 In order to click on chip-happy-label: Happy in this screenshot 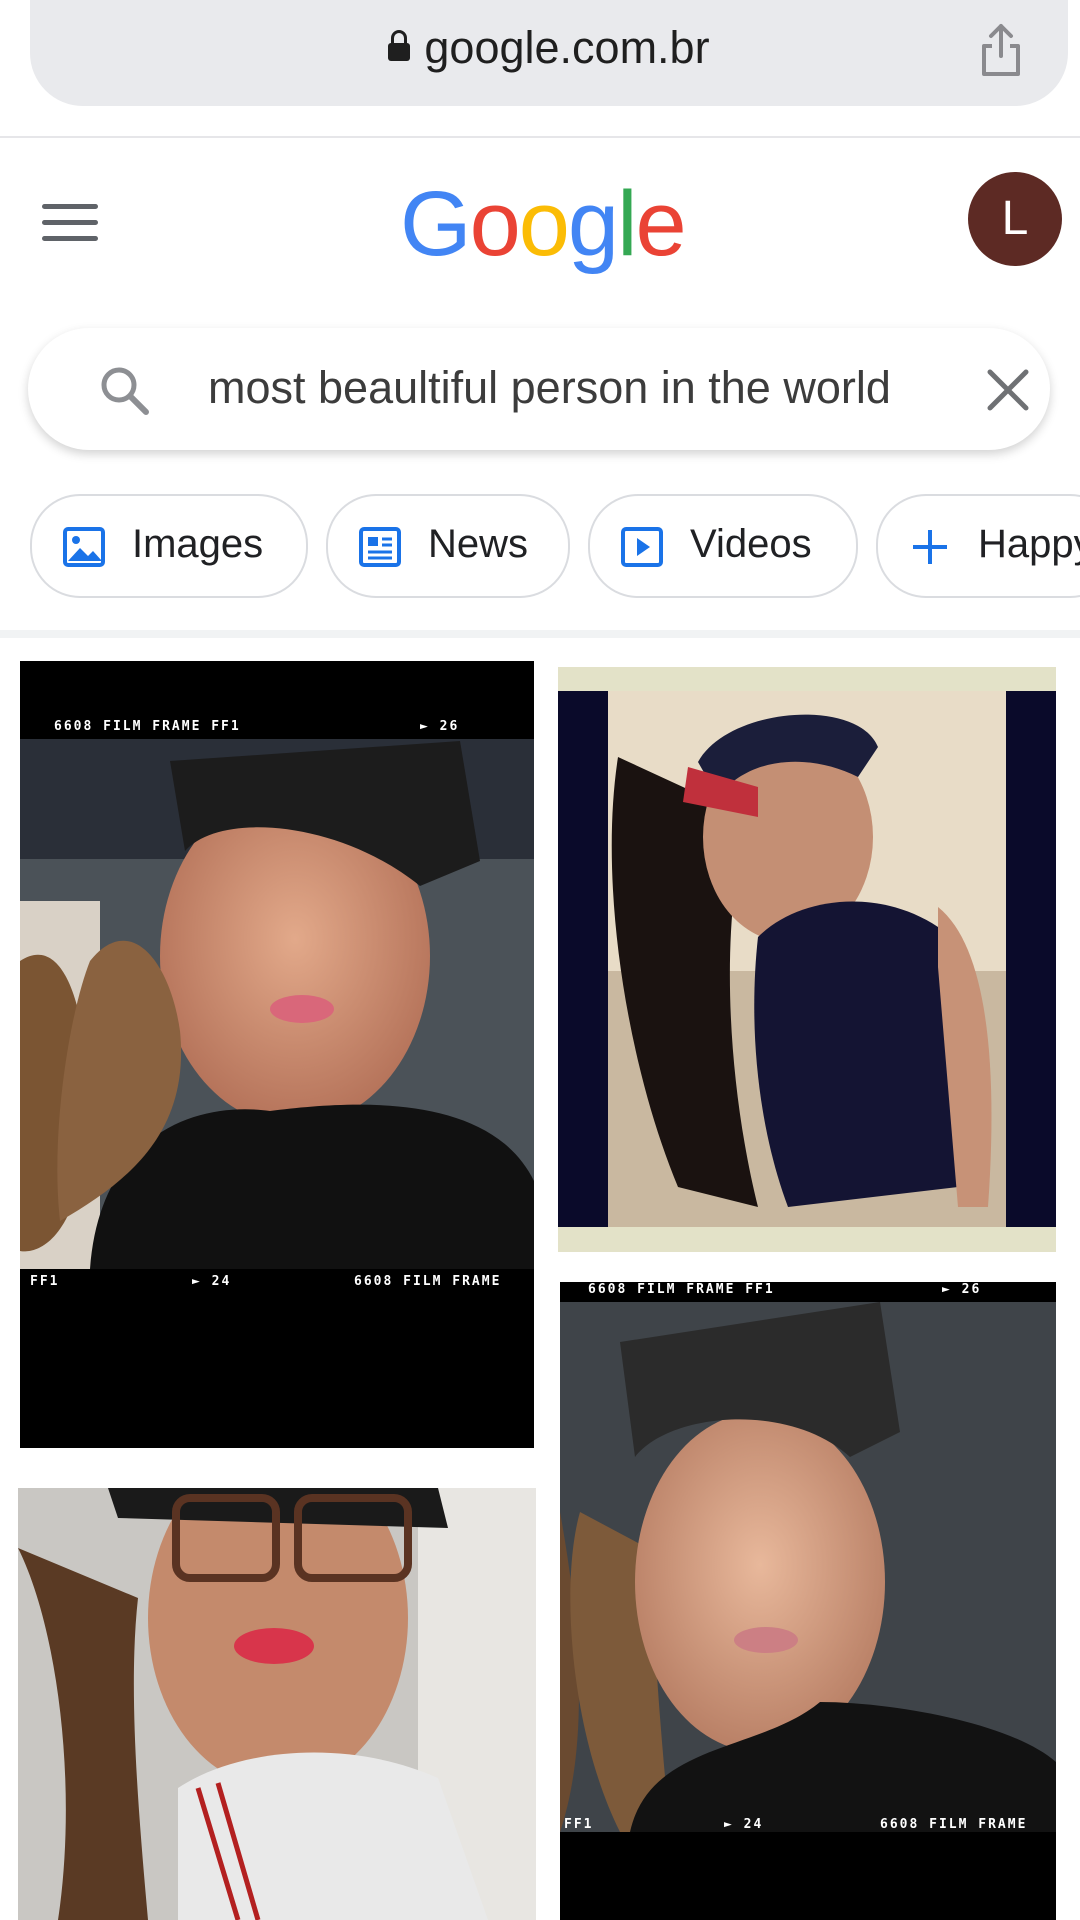, I will do `click(1029, 544)`.